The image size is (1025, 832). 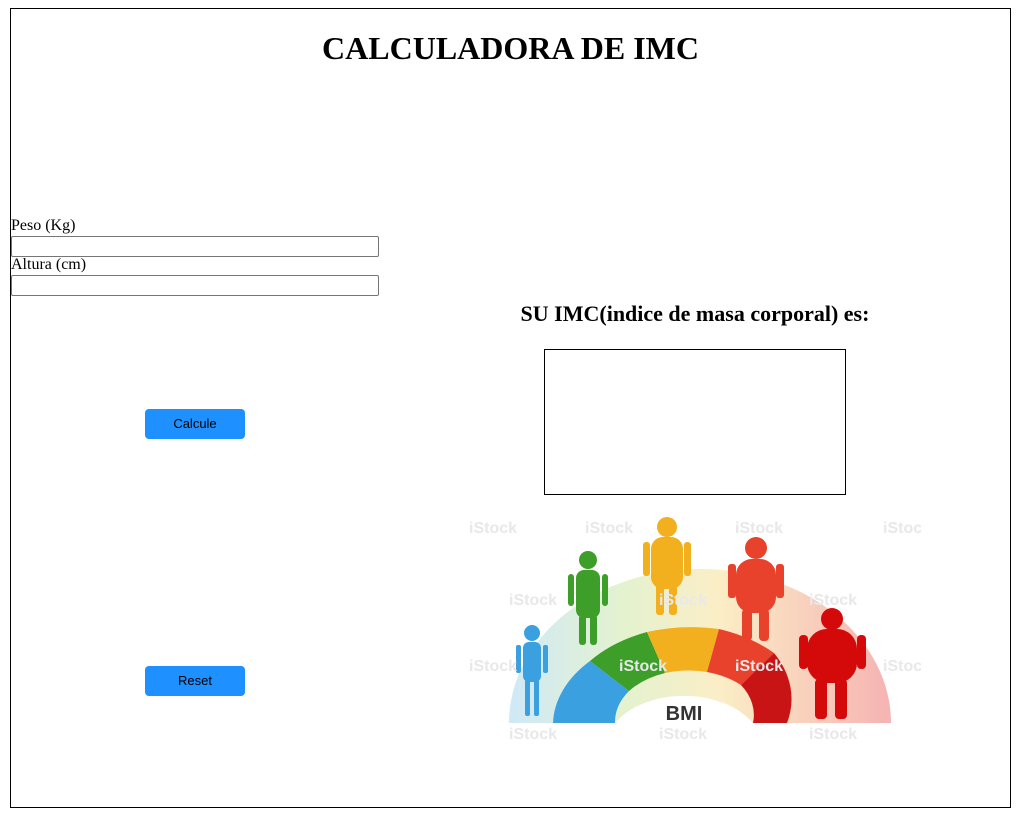 What do you see at coordinates (695, 313) in the screenshot?
I see `result-heading: SU IMC(indice de masa corporal) es:` at bounding box center [695, 313].